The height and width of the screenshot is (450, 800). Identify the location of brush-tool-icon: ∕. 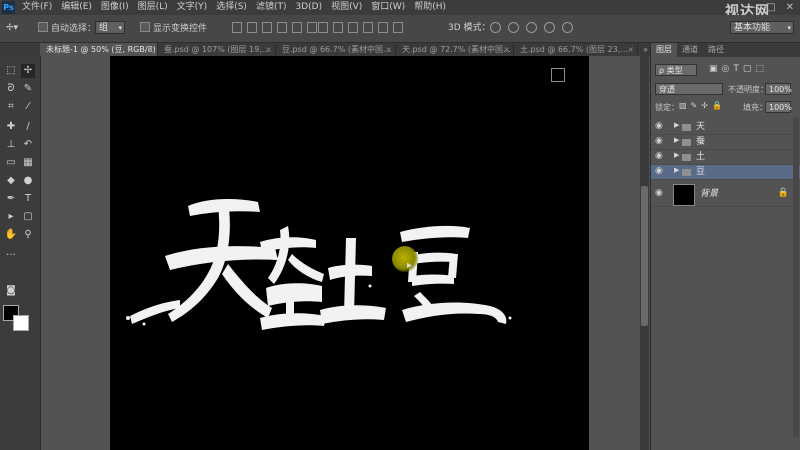
(28, 127).